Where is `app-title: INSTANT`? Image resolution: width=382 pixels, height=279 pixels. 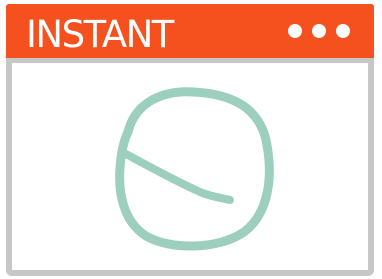 app-title: INSTANT is located at coordinates (100, 34).